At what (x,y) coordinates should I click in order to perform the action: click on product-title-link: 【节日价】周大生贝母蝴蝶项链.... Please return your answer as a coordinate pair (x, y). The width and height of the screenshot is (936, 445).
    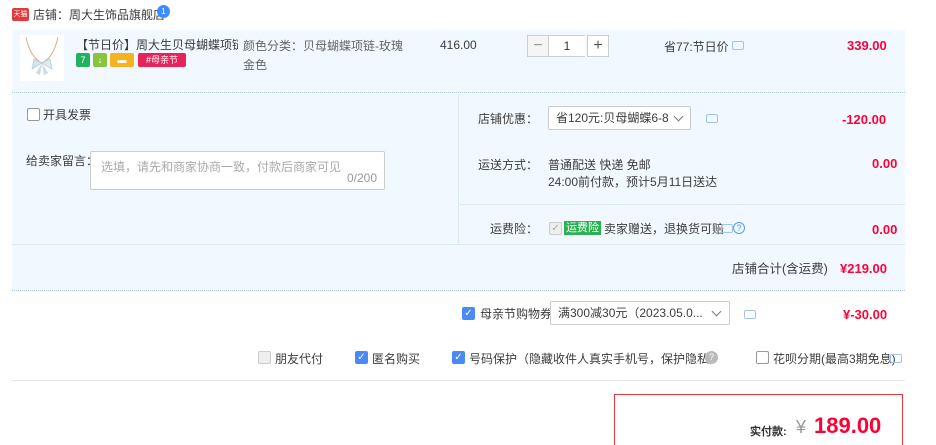
    Looking at the image, I should click on (157, 45).